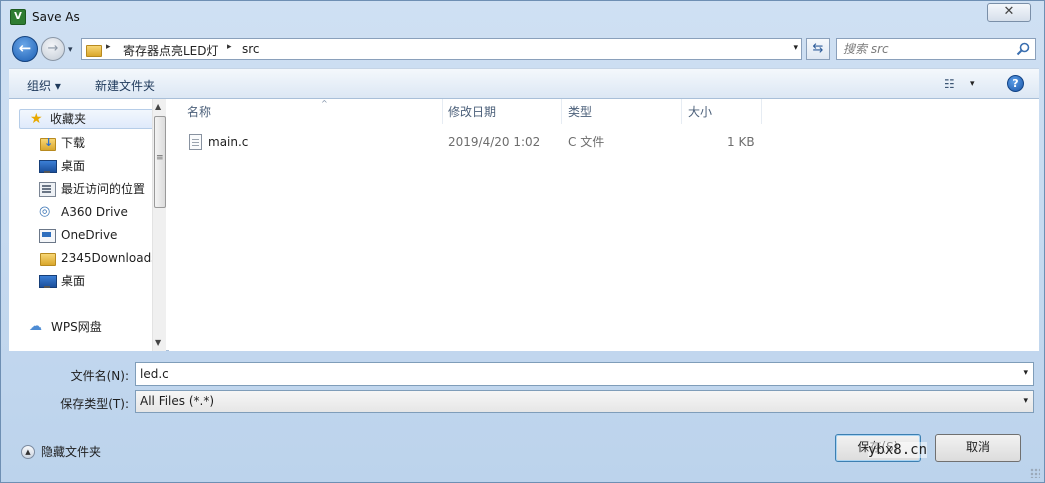 Image resolution: width=1045 pixels, height=483 pixels. Describe the element at coordinates (35, 326) in the screenshot. I see `cloud-icon: ☁` at that location.